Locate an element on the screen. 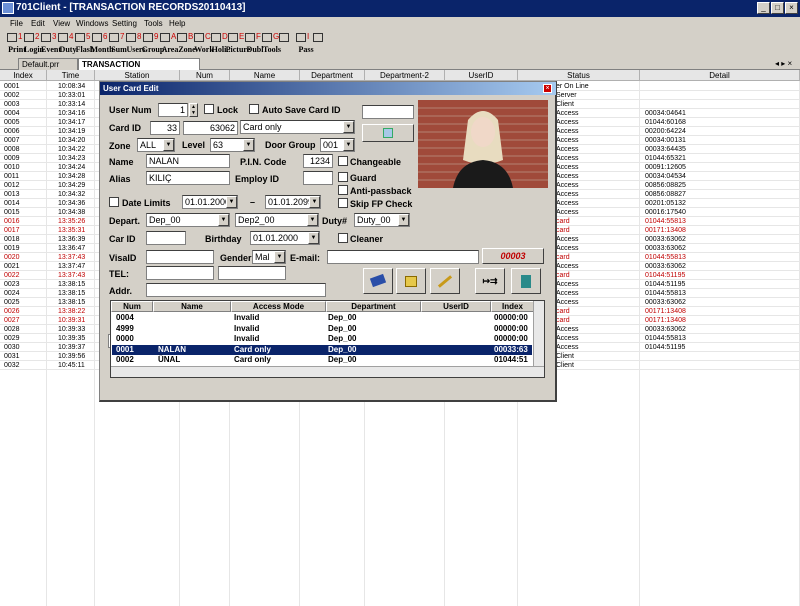 The height and width of the screenshot is (606, 800). level-select: 63 ▼ is located at coordinates (232, 145).